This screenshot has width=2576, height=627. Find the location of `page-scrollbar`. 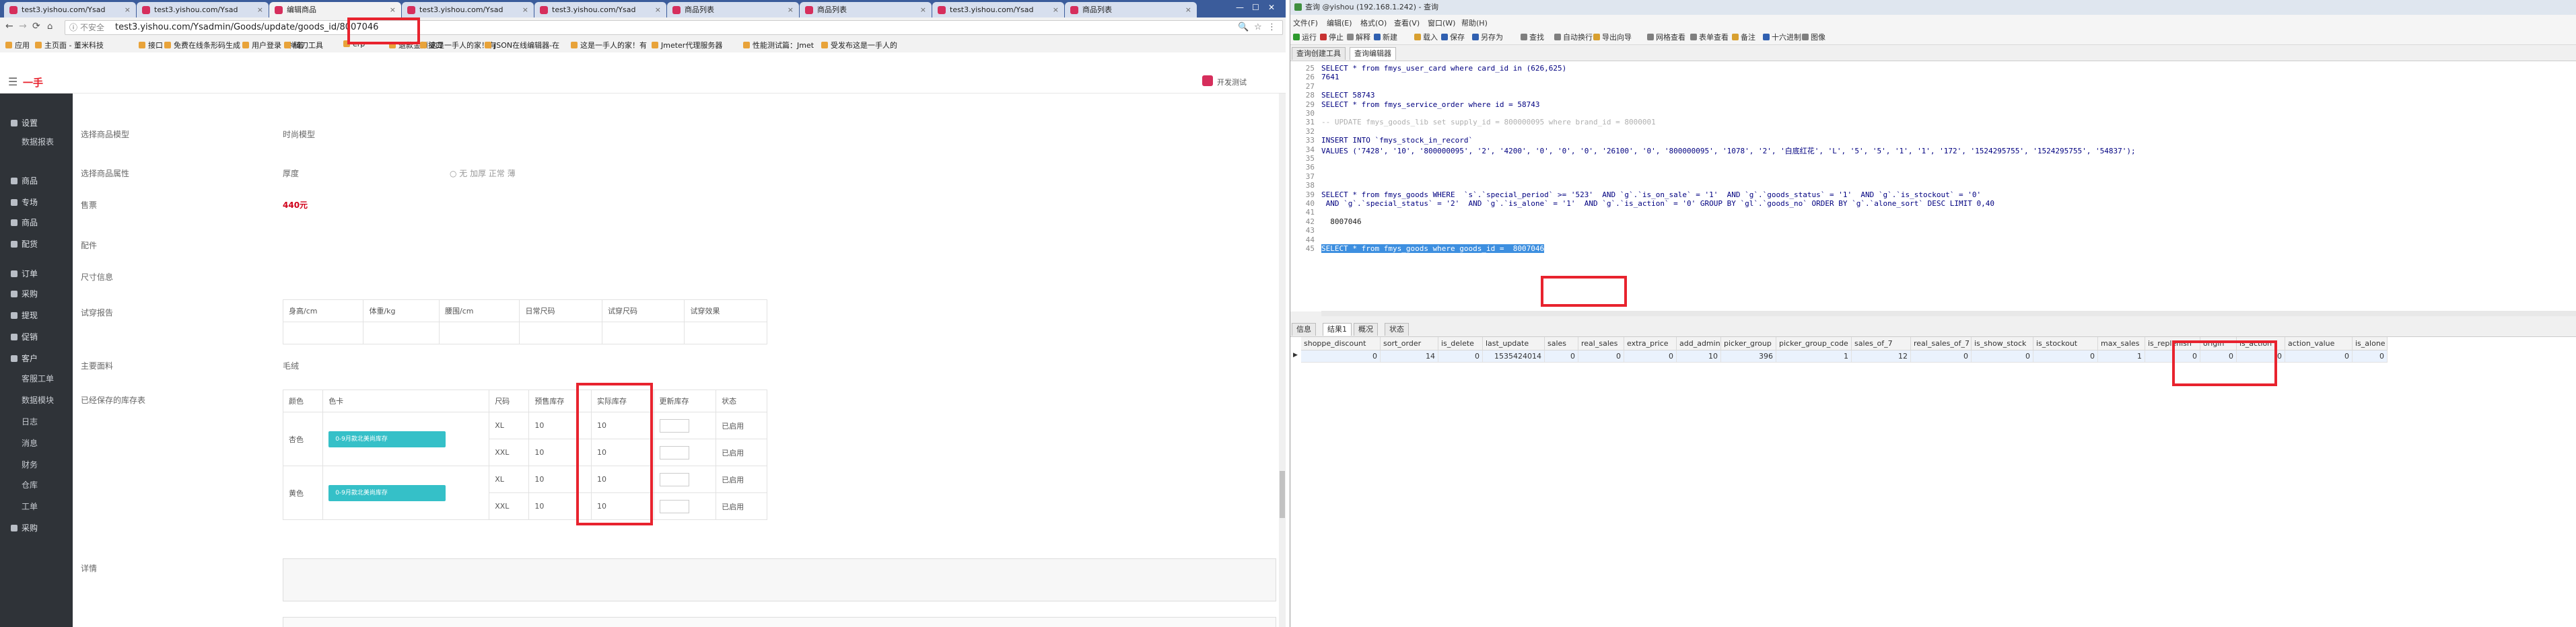

page-scrollbar is located at coordinates (1282, 361).